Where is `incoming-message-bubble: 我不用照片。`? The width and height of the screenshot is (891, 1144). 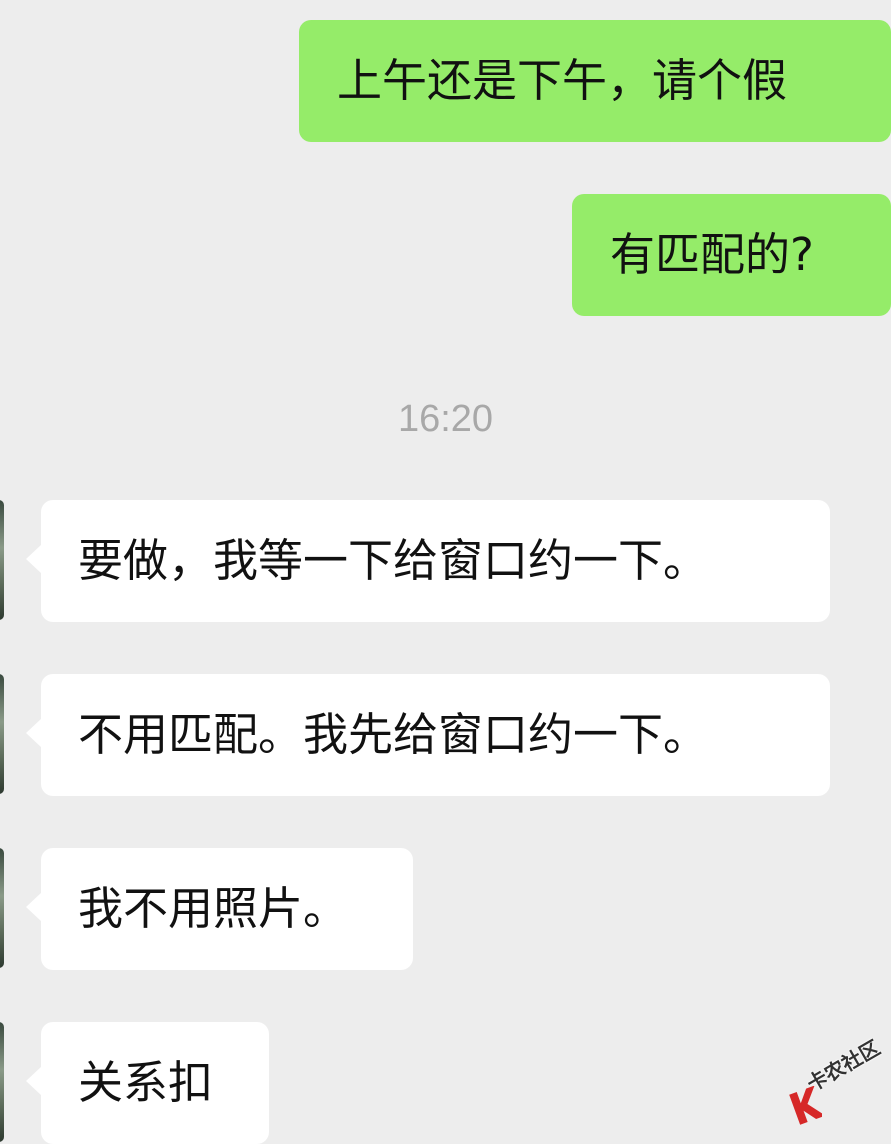
incoming-message-bubble: 我不用照片。 is located at coordinates (219, 909).